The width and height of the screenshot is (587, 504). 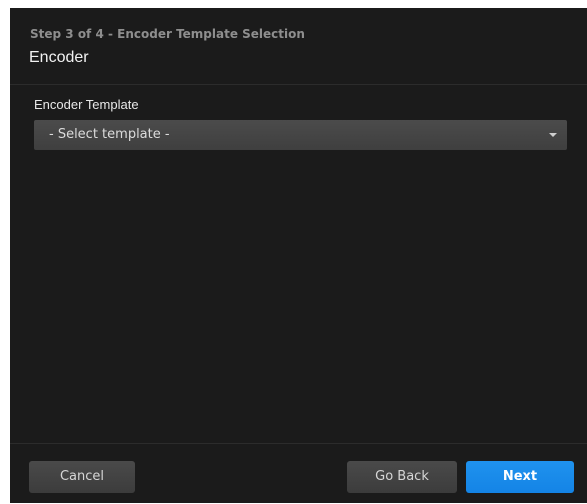 I want to click on encoder-template-select: - Select template -, so click(x=300, y=135).